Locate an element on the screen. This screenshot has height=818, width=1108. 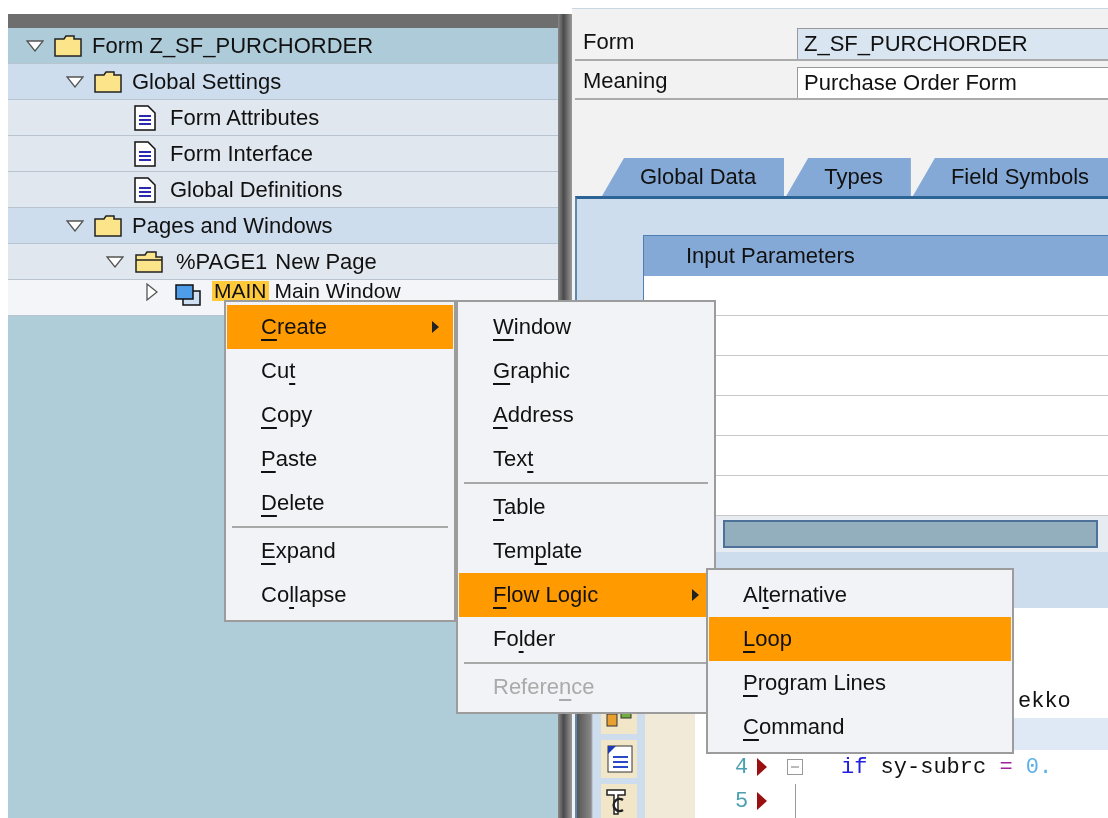
tree-node: Form Attributes is located at coordinates (283, 118).